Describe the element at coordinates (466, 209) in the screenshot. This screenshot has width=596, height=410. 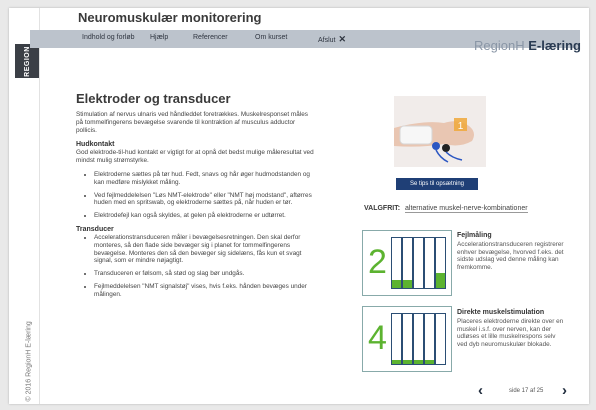
I see `alternative-combinations-link: alternative muskel-nerve-kombinationer` at that location.